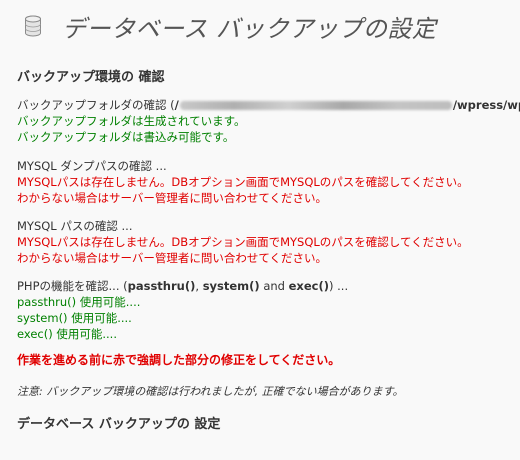  What do you see at coordinates (172, 258) in the screenshot?
I see `mysql-error-line2: わからない場合はサーバー管理者に問い合わせてください。` at bounding box center [172, 258].